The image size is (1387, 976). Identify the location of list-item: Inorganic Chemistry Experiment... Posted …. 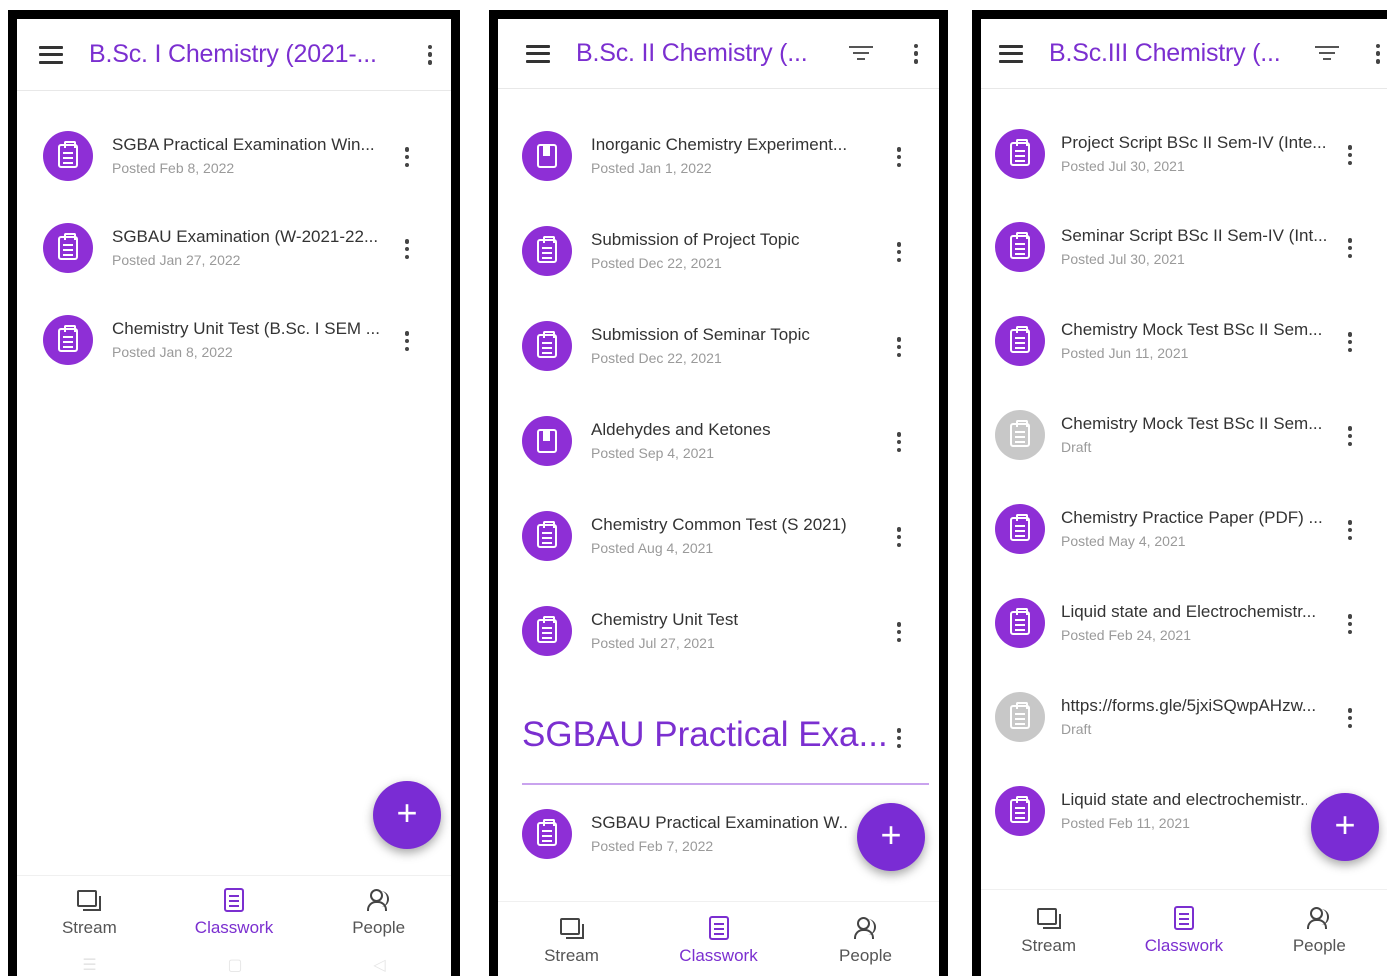
(718, 159).